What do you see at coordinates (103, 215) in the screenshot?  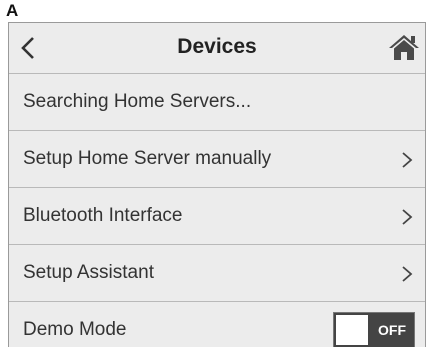 I see `list-item-label: Bluetooth Interface` at bounding box center [103, 215].